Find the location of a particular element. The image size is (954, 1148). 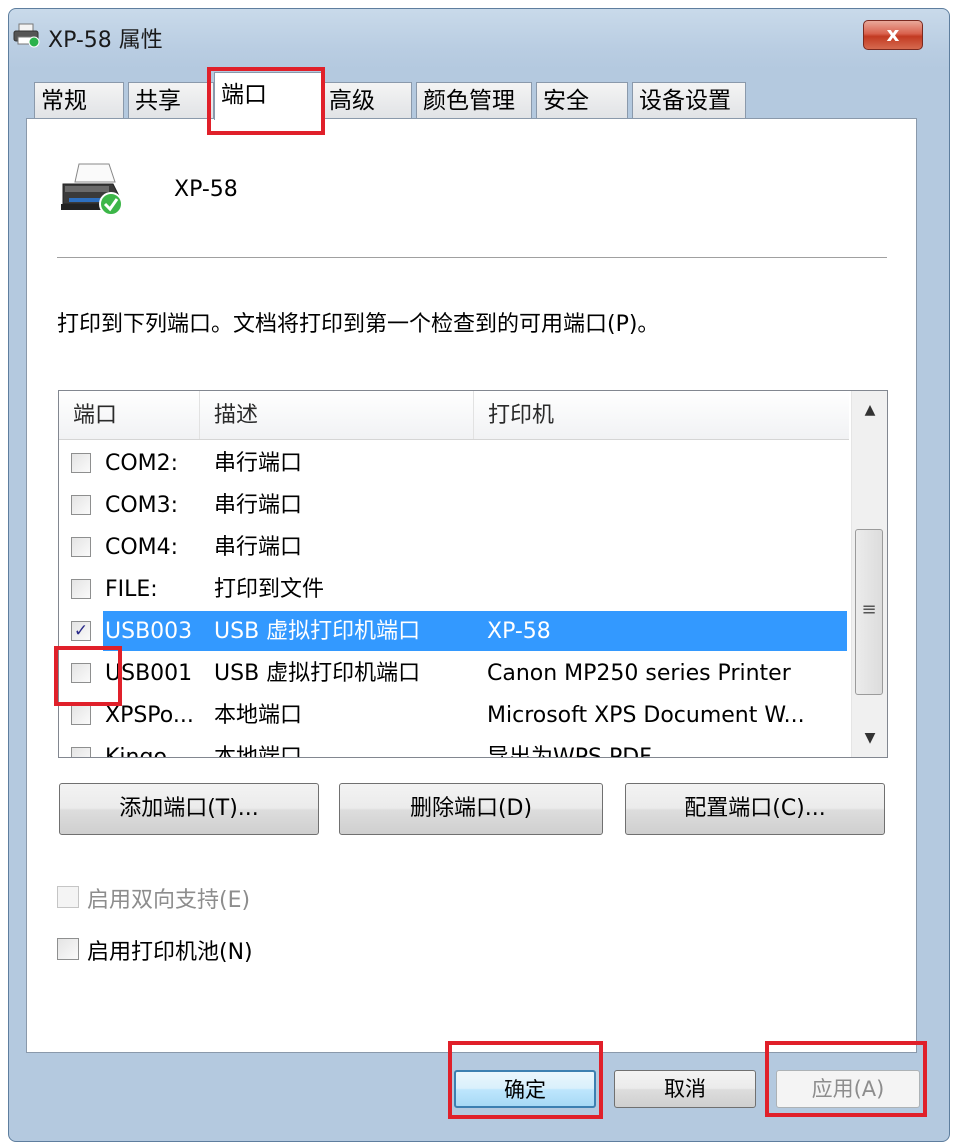

scroll-up-icon: ▲ is located at coordinates (869, 410).